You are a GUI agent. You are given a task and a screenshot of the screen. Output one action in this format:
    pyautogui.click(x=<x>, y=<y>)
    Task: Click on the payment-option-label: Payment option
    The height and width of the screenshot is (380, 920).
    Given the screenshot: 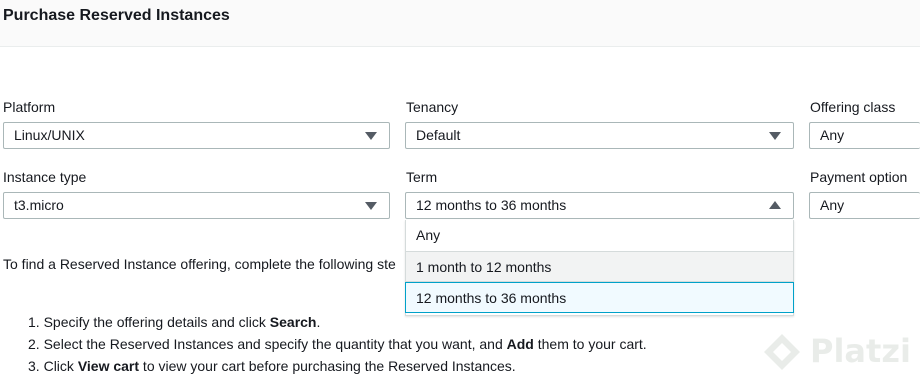 What is the action you would take?
    pyautogui.click(x=859, y=177)
    